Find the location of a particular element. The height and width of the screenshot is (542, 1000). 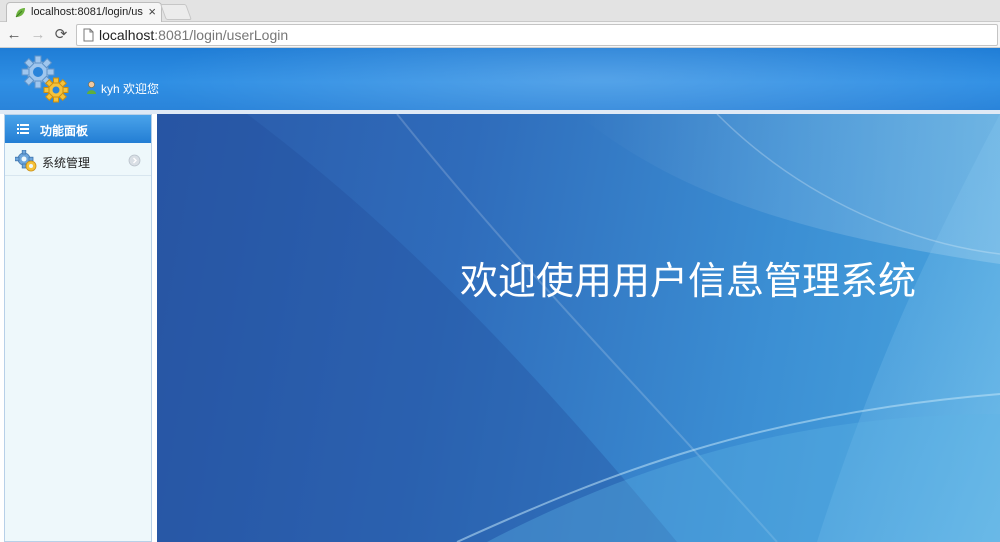

user-icon is located at coordinates (91, 87).